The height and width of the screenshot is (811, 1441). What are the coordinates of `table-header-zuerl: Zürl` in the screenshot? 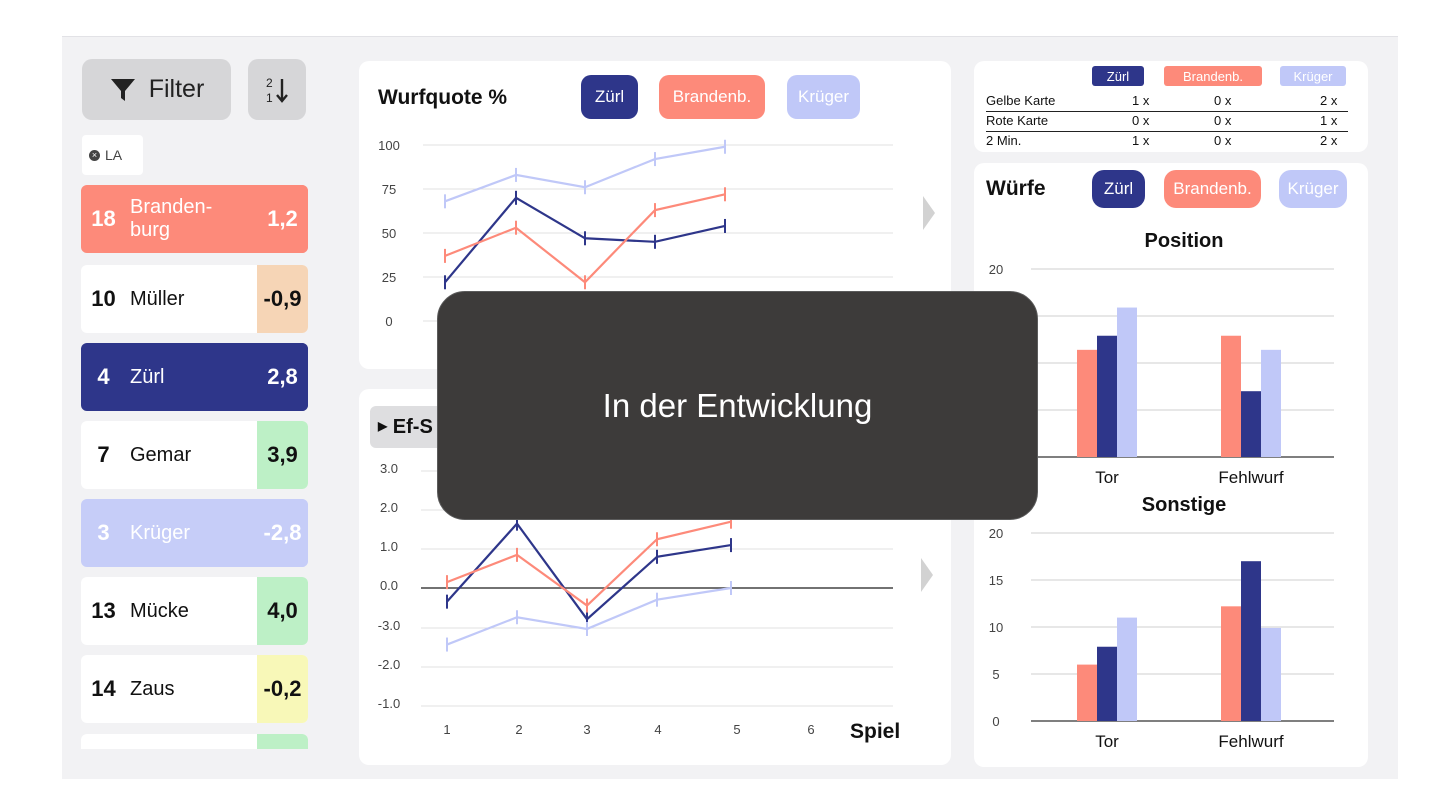 It's located at (1118, 76).